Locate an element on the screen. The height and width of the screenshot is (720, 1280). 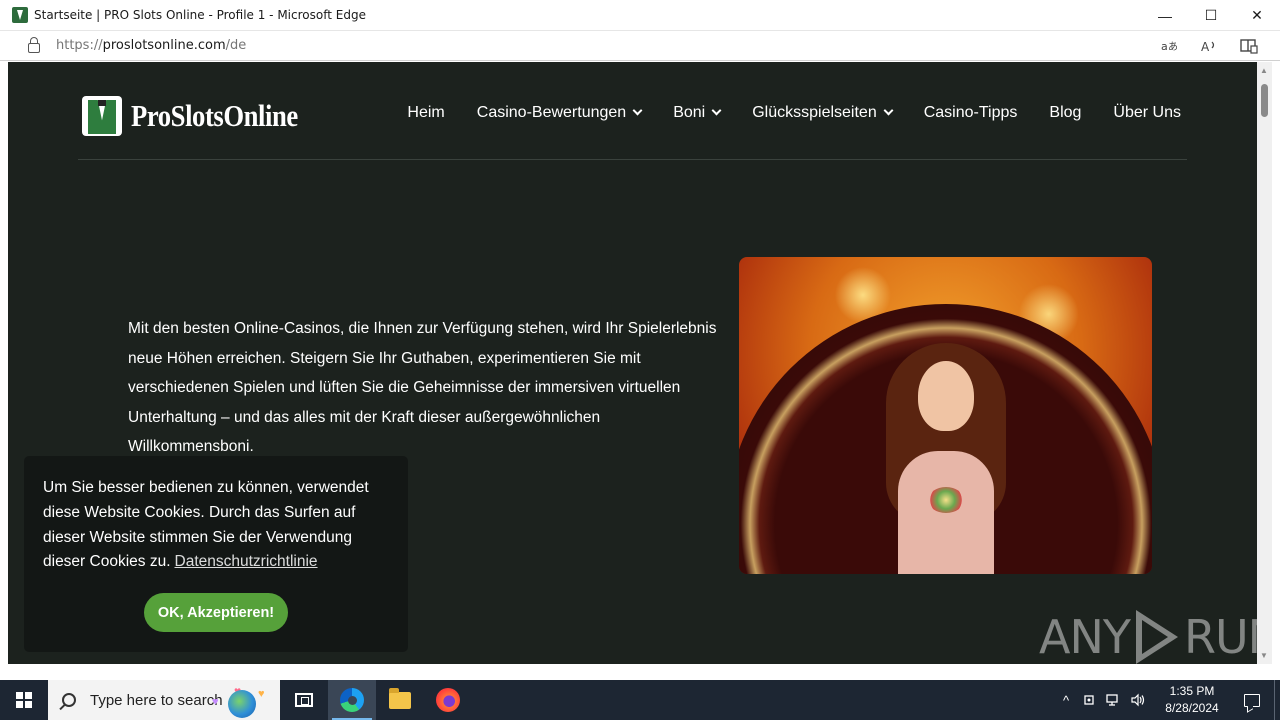
taskbar-search: Type here to search ♥♥♥ is located at coordinates (164, 700).